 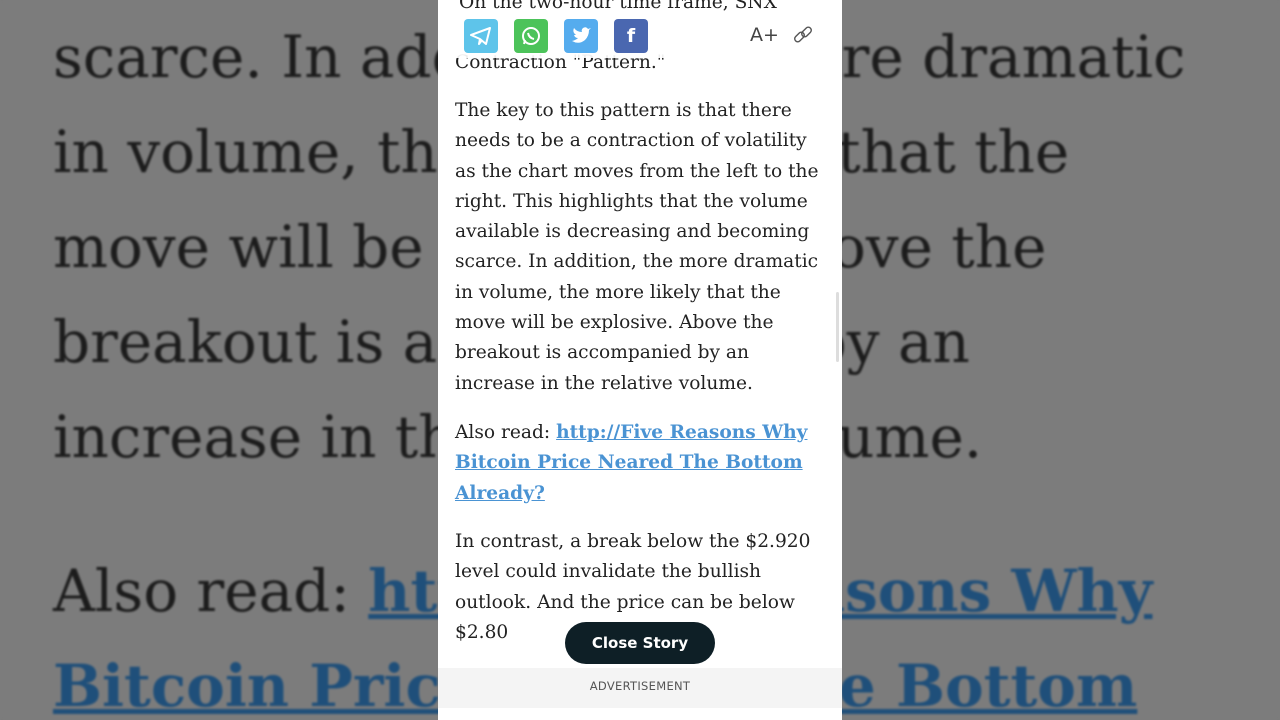 I want to click on copy-link-button, so click(x=803, y=37).